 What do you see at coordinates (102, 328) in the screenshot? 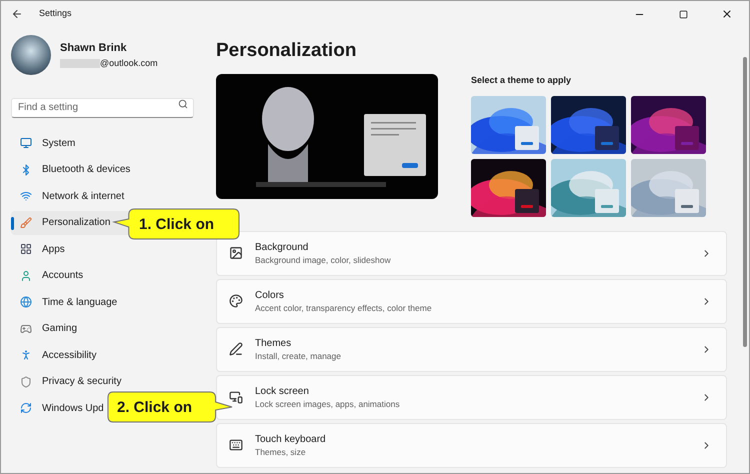
I see `sidebar-item: Gaming` at bounding box center [102, 328].